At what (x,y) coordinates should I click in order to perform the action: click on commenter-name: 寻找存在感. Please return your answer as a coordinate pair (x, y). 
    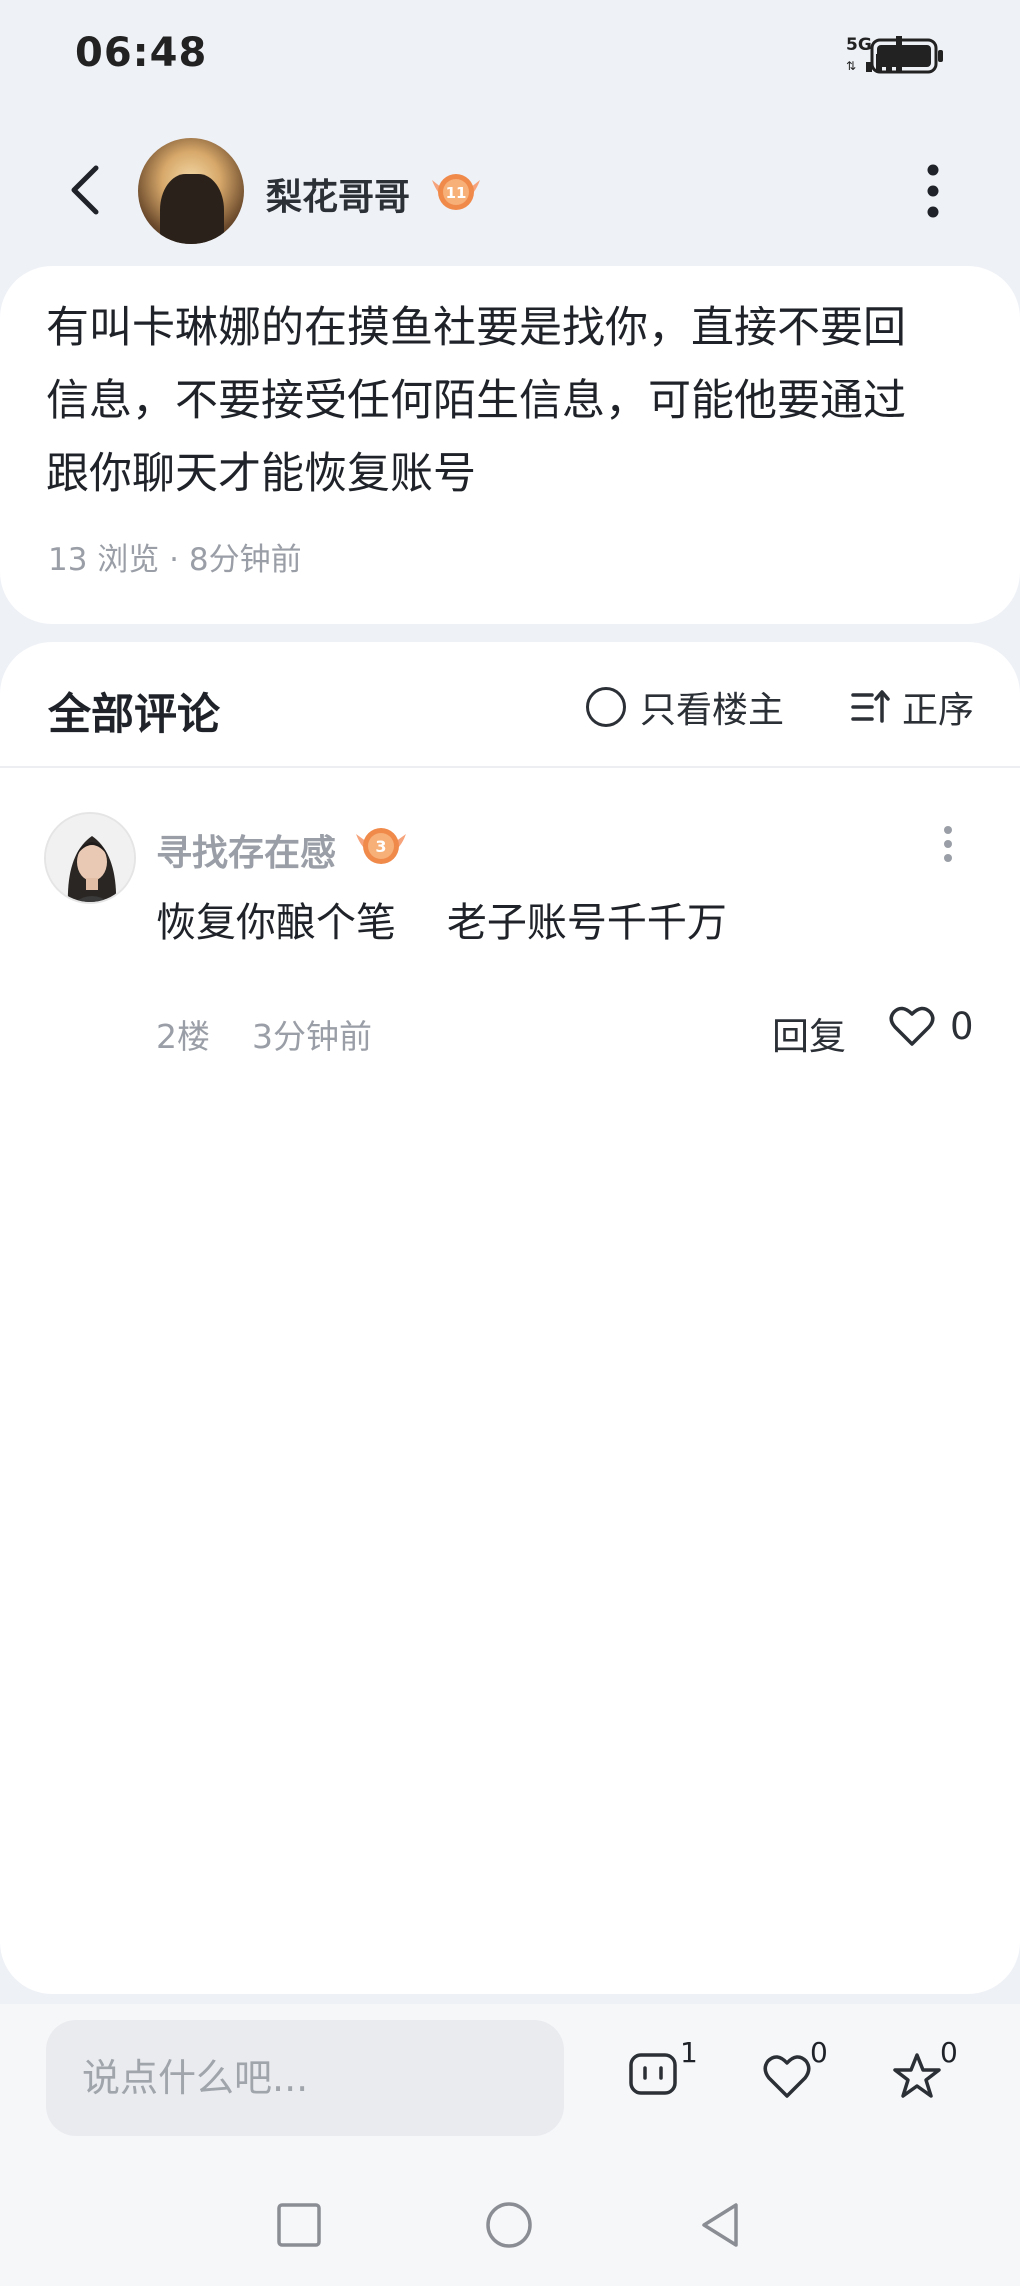
    Looking at the image, I should click on (246, 850).